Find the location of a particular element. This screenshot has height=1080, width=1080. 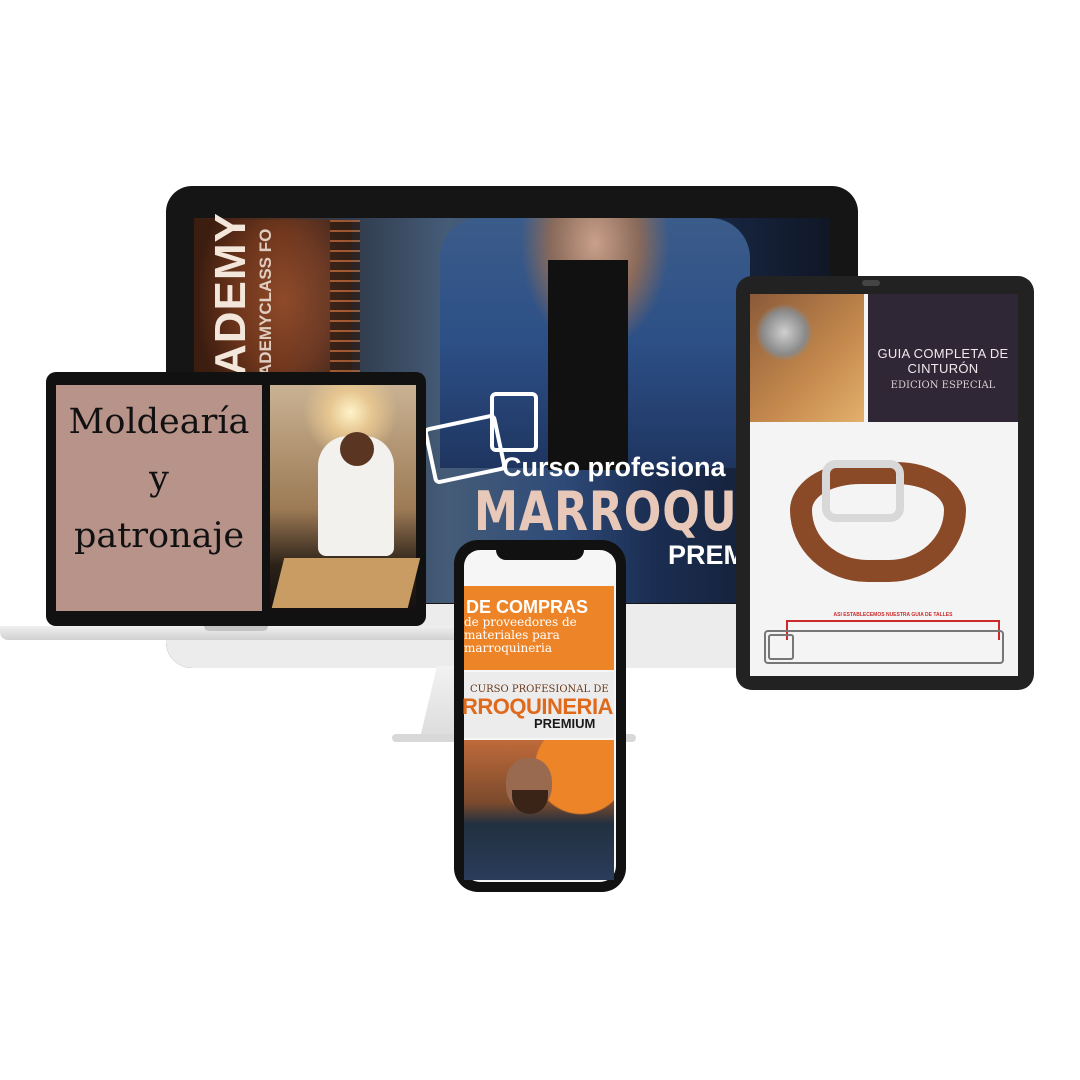

instructor-shirt is located at coordinates (588, 365).